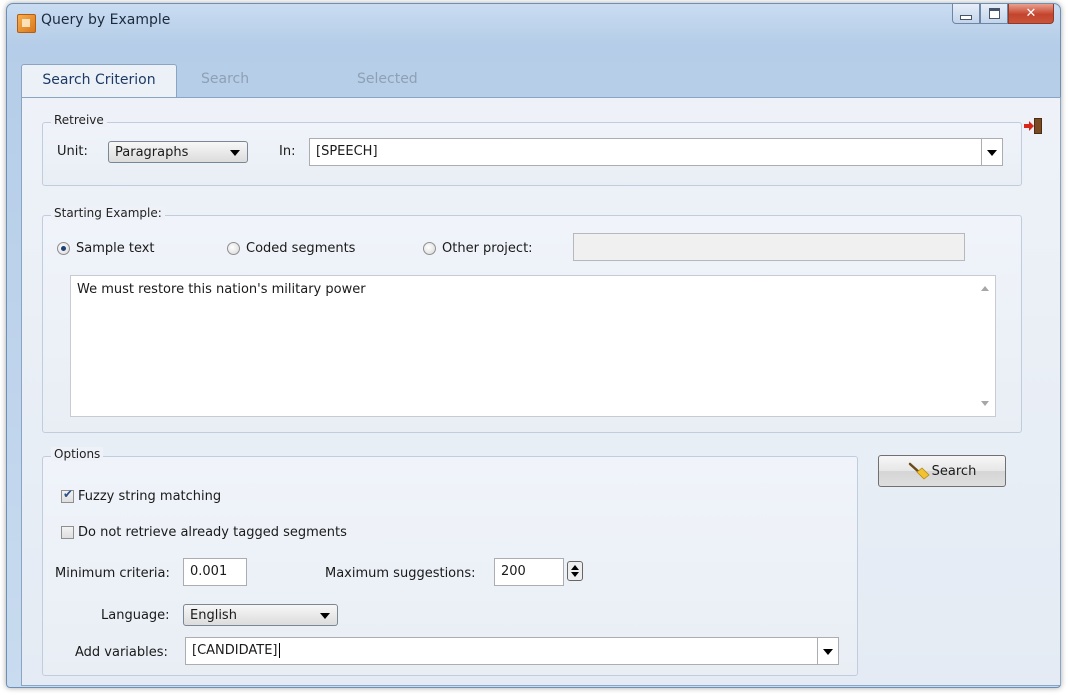 Image resolution: width=1068 pixels, height=695 pixels. What do you see at coordinates (985, 346) in the screenshot?
I see `textarea-scrollbar` at bounding box center [985, 346].